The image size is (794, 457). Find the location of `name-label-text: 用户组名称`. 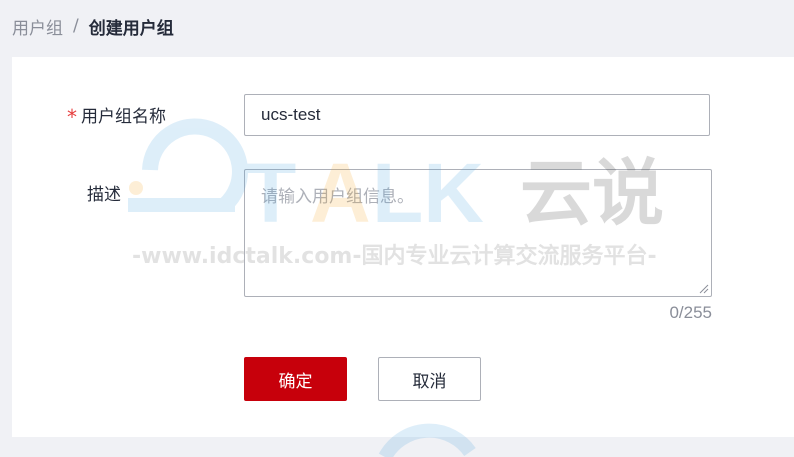

name-label-text: 用户组名称 is located at coordinates (123, 117).